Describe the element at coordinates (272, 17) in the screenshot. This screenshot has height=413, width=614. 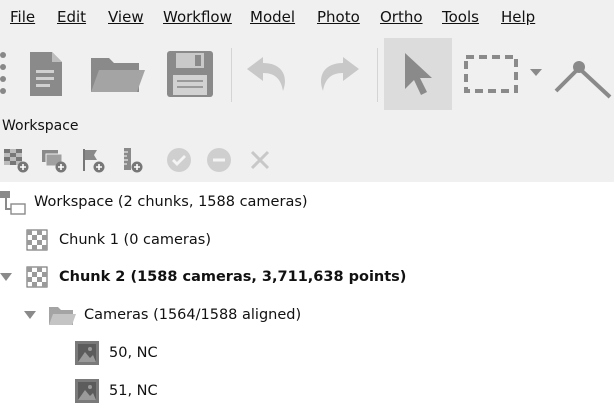
I see `menu-model: Model` at that location.